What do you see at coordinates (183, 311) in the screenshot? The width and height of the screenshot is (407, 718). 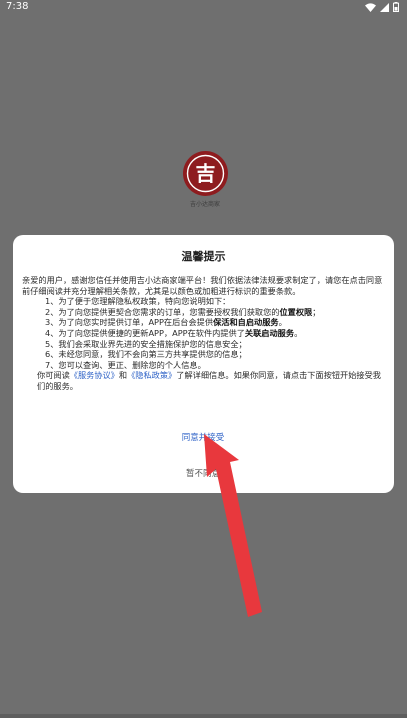 I see `dialog-item-2: 2、为了向您提供更契合您需求的订单，您需要授权我们获取您的位置权限；` at bounding box center [183, 311].